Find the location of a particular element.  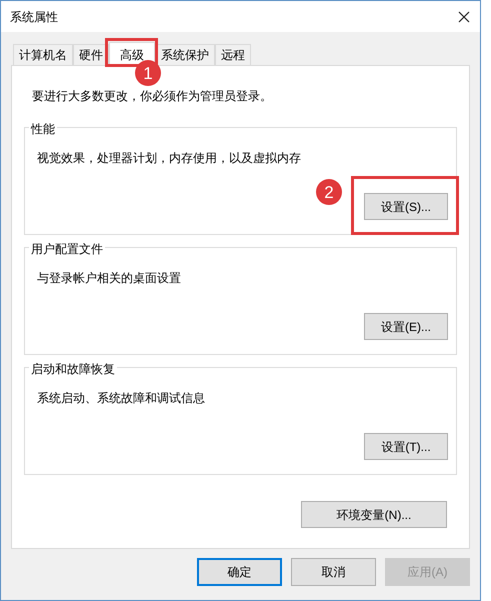

group-description: 系统启动、系统故障和调试信息 is located at coordinates (121, 398).